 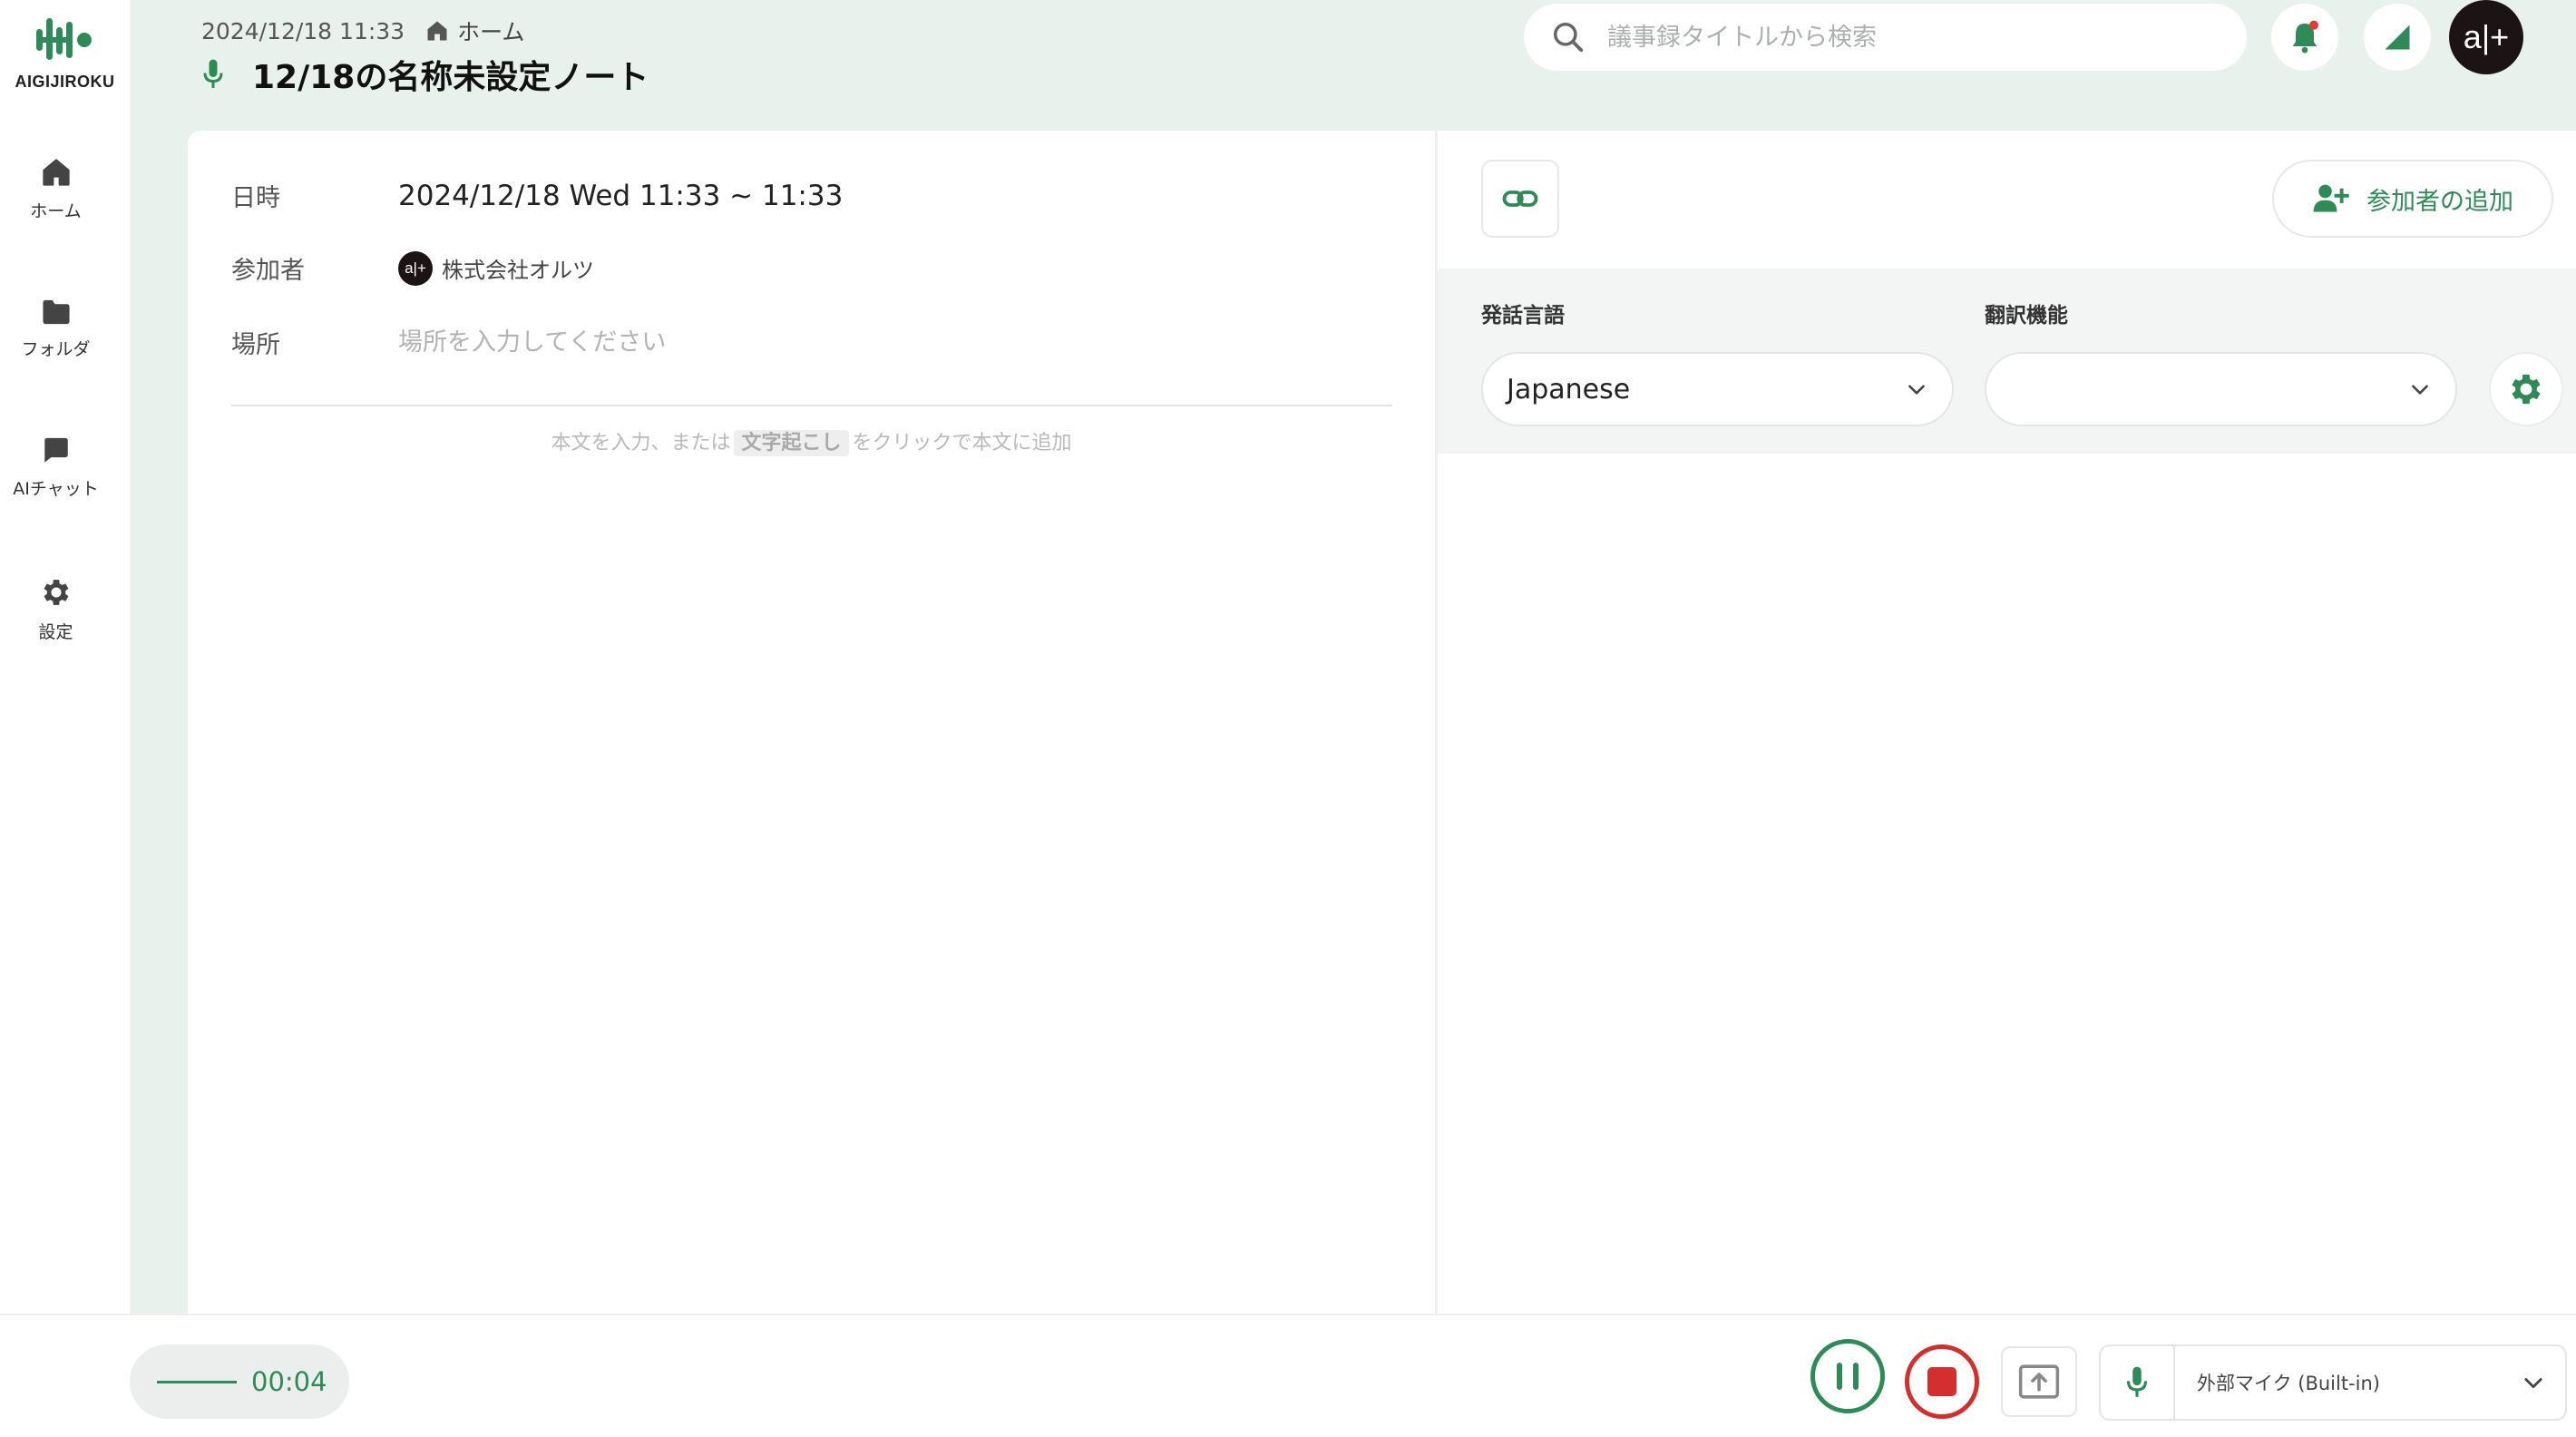 I want to click on add-participant-button: 参加者の追加, so click(x=2412, y=199).